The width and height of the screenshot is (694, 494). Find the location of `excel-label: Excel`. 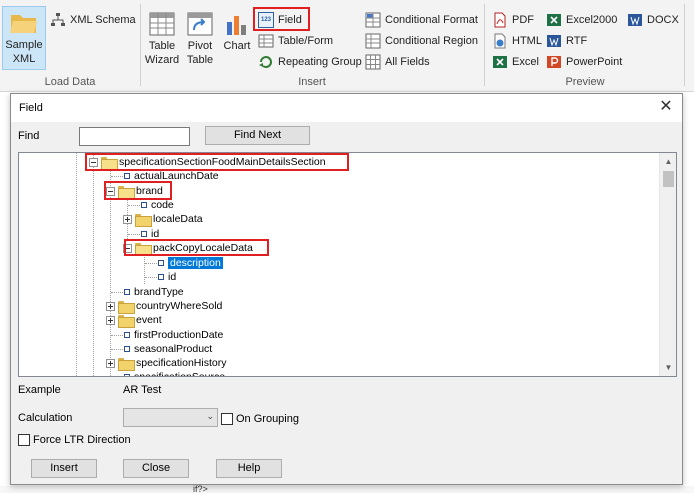

excel-label: Excel is located at coordinates (525, 62).